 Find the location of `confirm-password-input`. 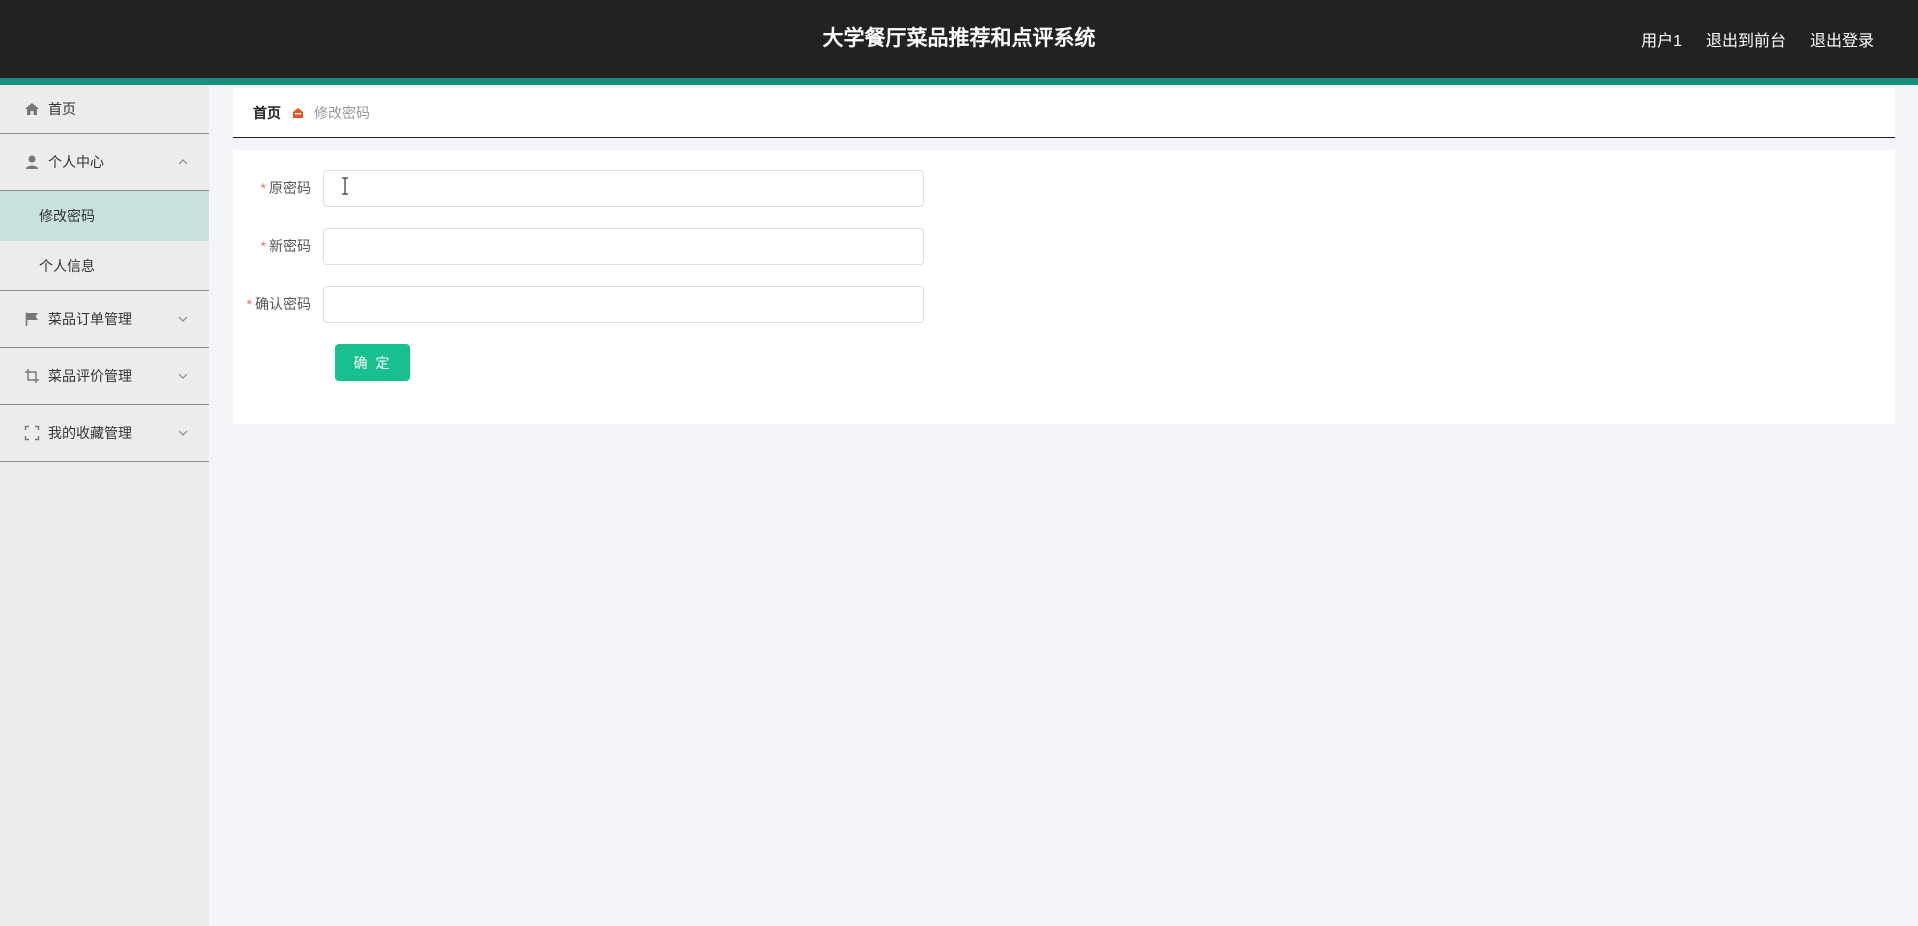

confirm-password-input is located at coordinates (623, 304).